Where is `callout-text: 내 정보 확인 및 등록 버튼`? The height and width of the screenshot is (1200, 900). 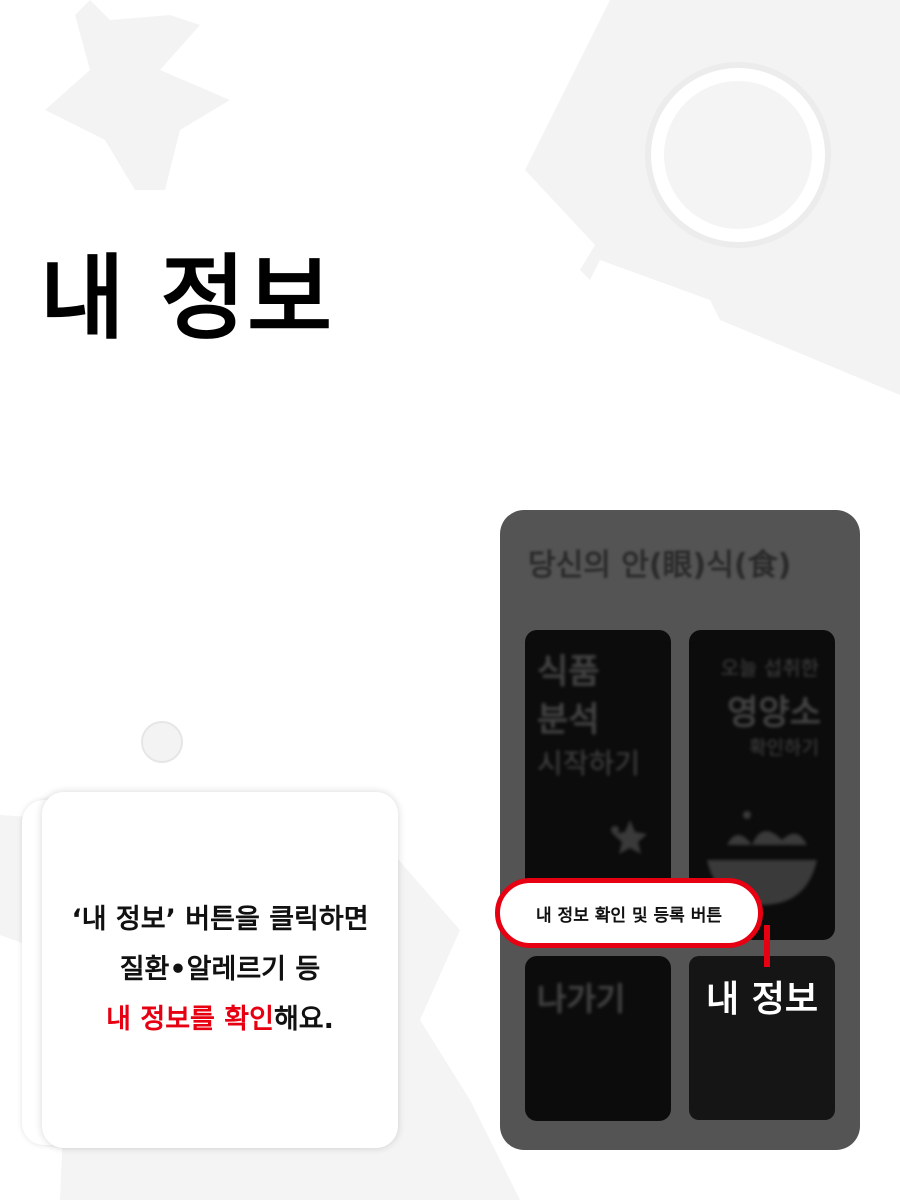
callout-text: 내 정보 확인 및 등록 버튼 is located at coordinates (629, 915).